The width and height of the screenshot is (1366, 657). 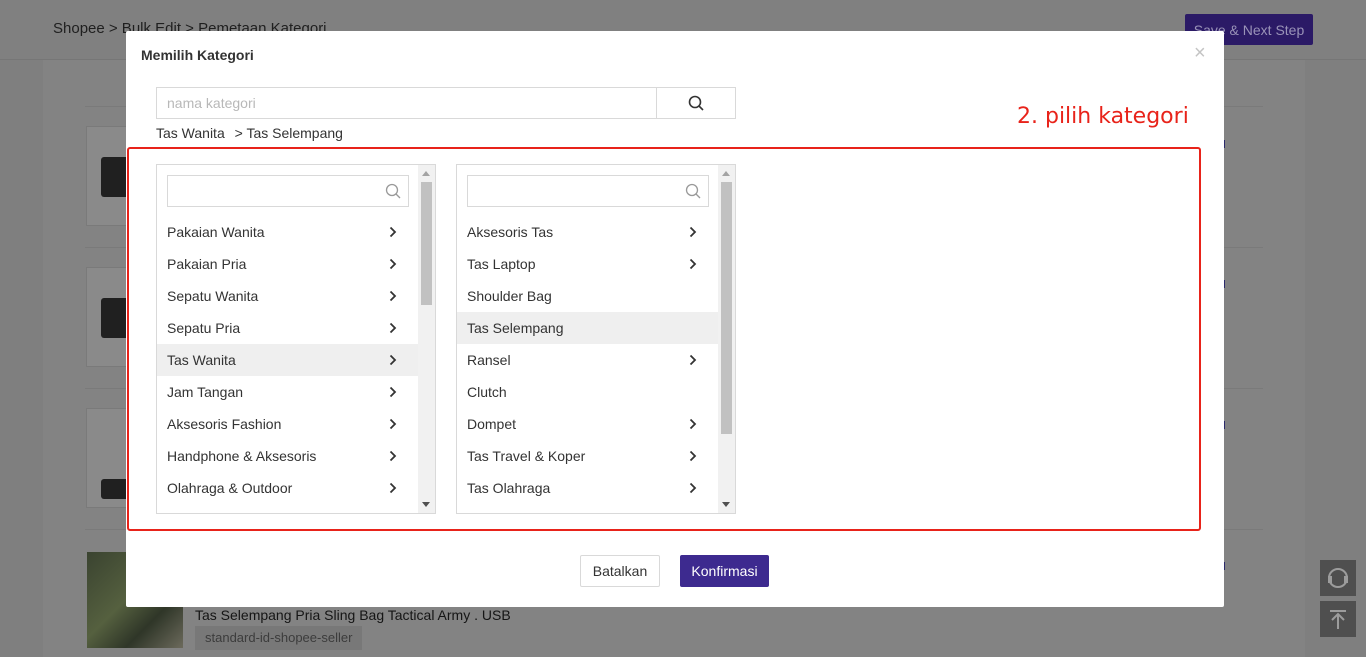 What do you see at coordinates (588, 328) in the screenshot?
I see `category-item: Tas Selempang` at bounding box center [588, 328].